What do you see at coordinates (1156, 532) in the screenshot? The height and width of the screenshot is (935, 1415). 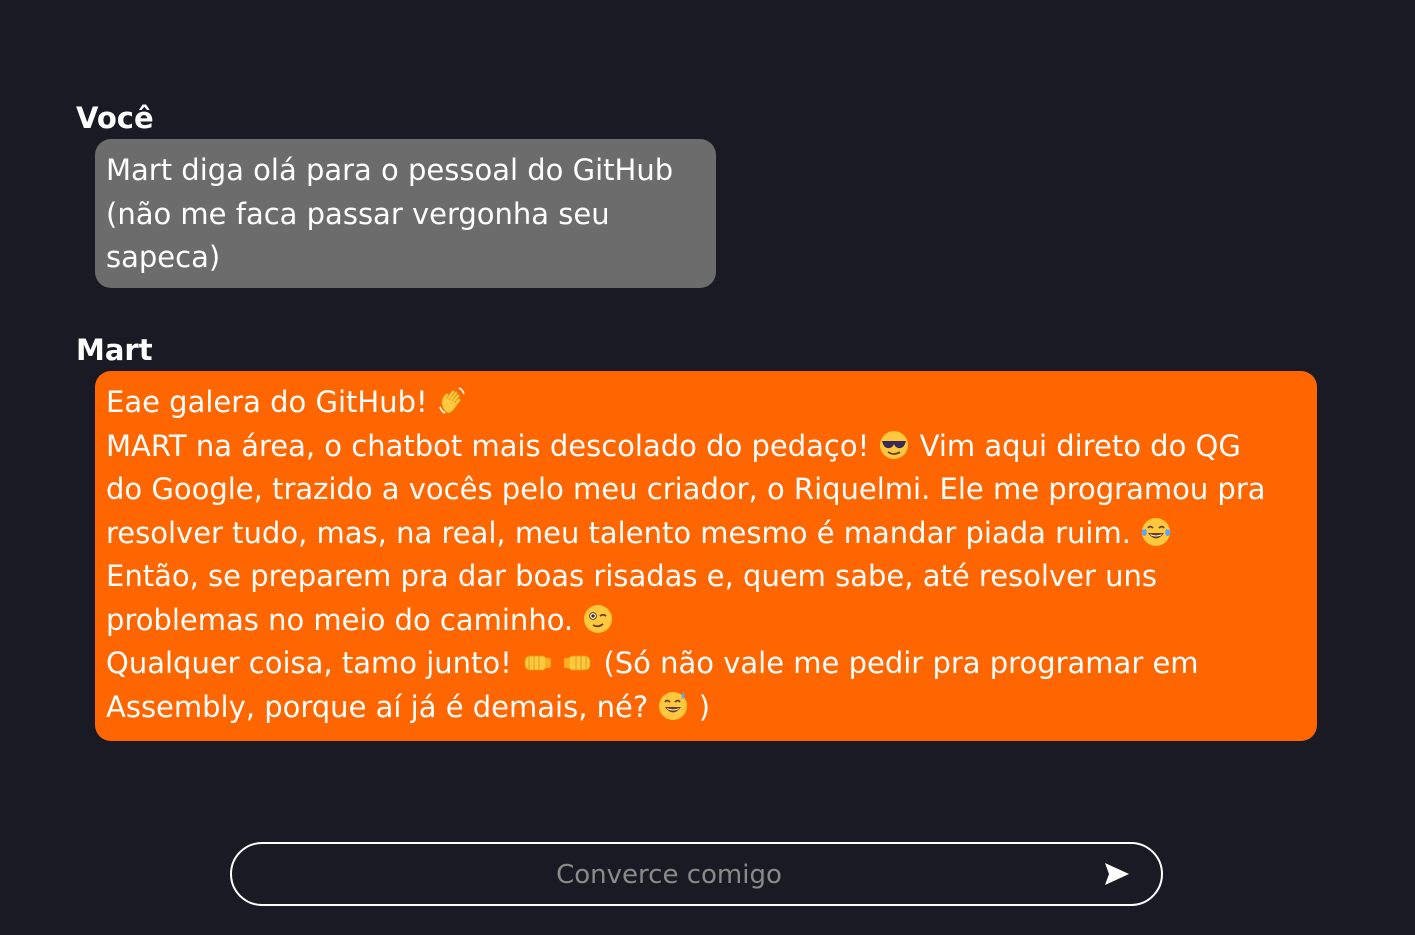 I see `tears-of-joy-icon` at bounding box center [1156, 532].